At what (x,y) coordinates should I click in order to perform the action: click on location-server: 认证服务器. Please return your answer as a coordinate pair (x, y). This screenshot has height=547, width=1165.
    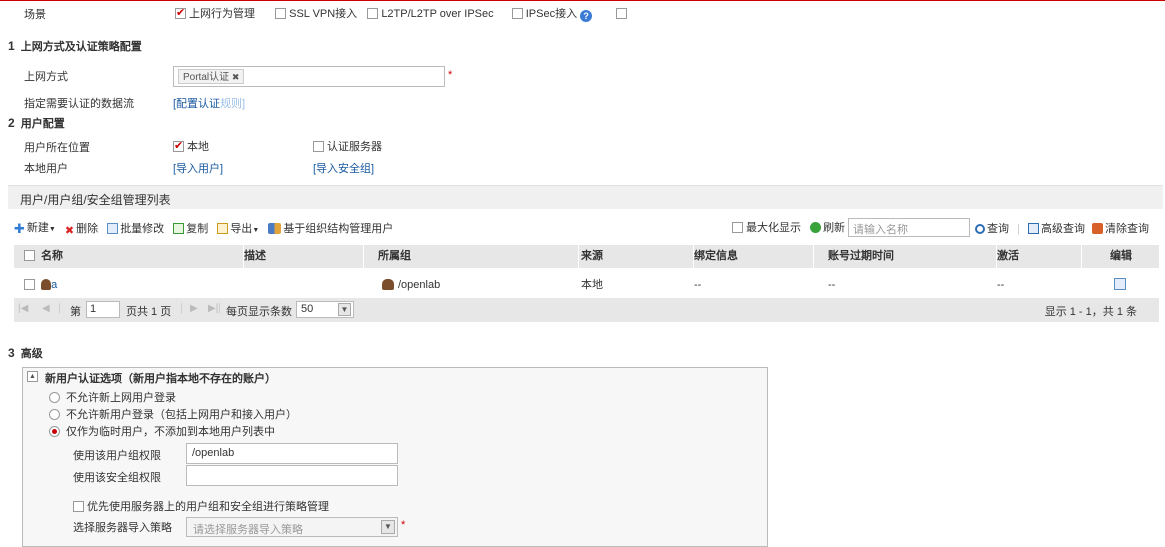
    Looking at the image, I should click on (347, 146).